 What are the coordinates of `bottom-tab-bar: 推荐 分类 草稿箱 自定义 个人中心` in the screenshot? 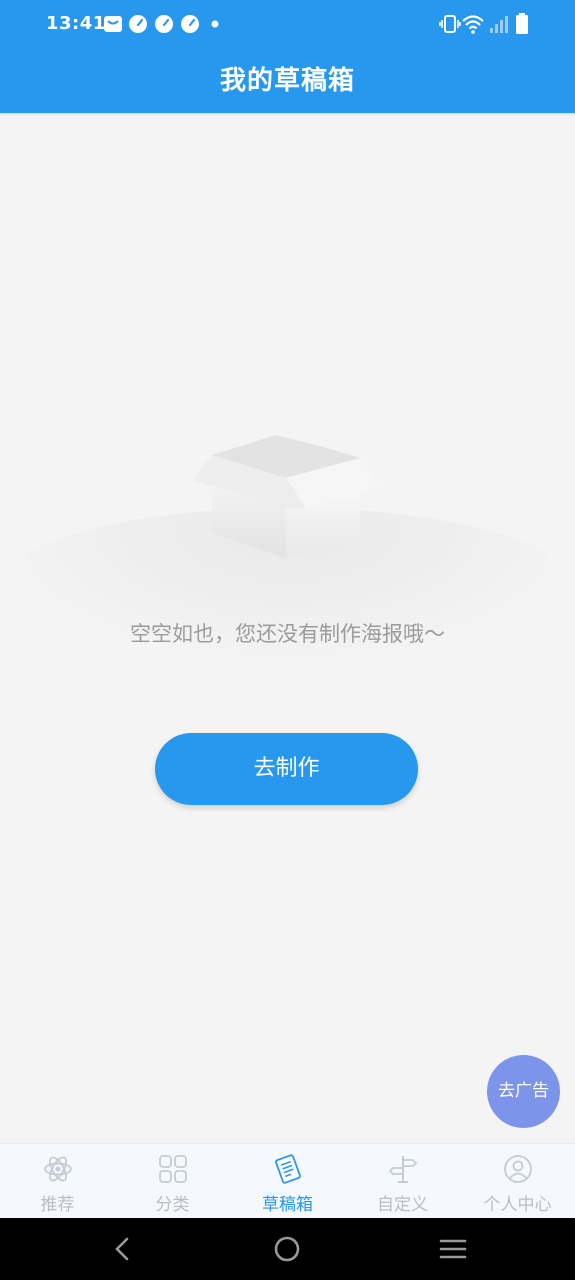 It's located at (287, 1181).